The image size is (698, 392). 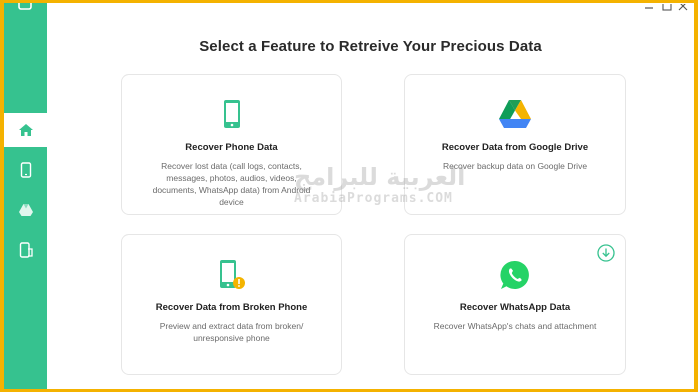 I want to click on close-button, so click(x=683, y=10).